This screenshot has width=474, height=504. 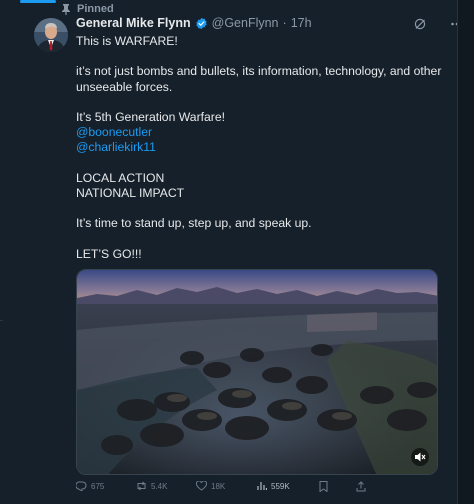 What do you see at coordinates (109, 253) in the screenshot?
I see `post-line: LET’S GO!!!` at bounding box center [109, 253].